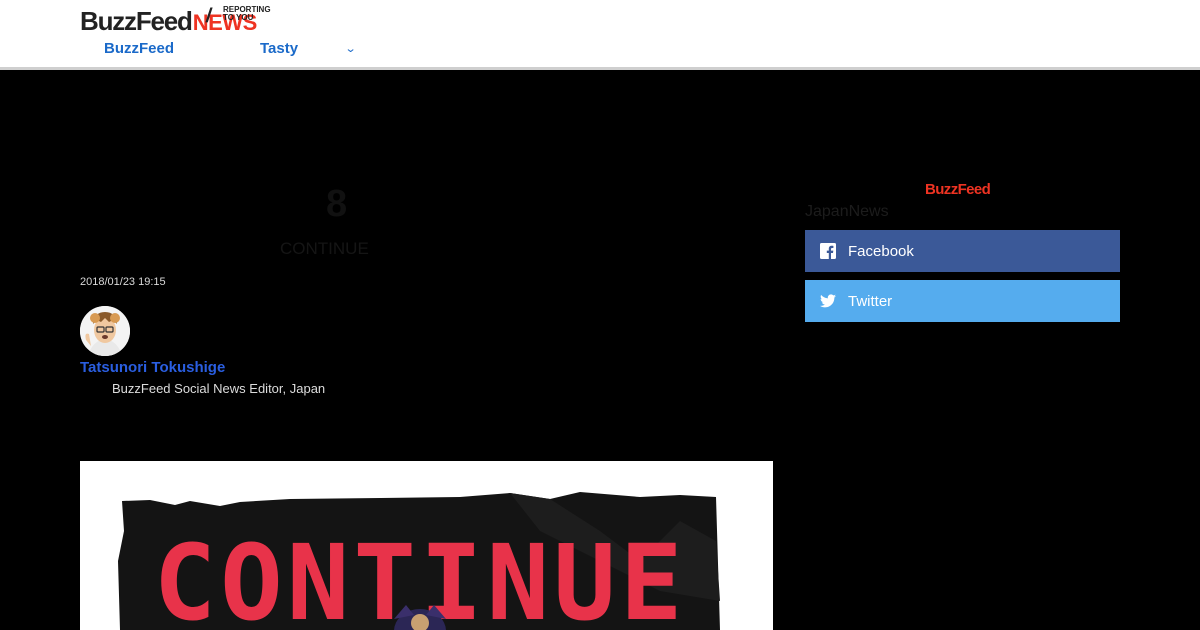  Describe the element at coordinates (152, 367) in the screenshot. I see `author-name-link: Tatsunori Tokushige` at that location.